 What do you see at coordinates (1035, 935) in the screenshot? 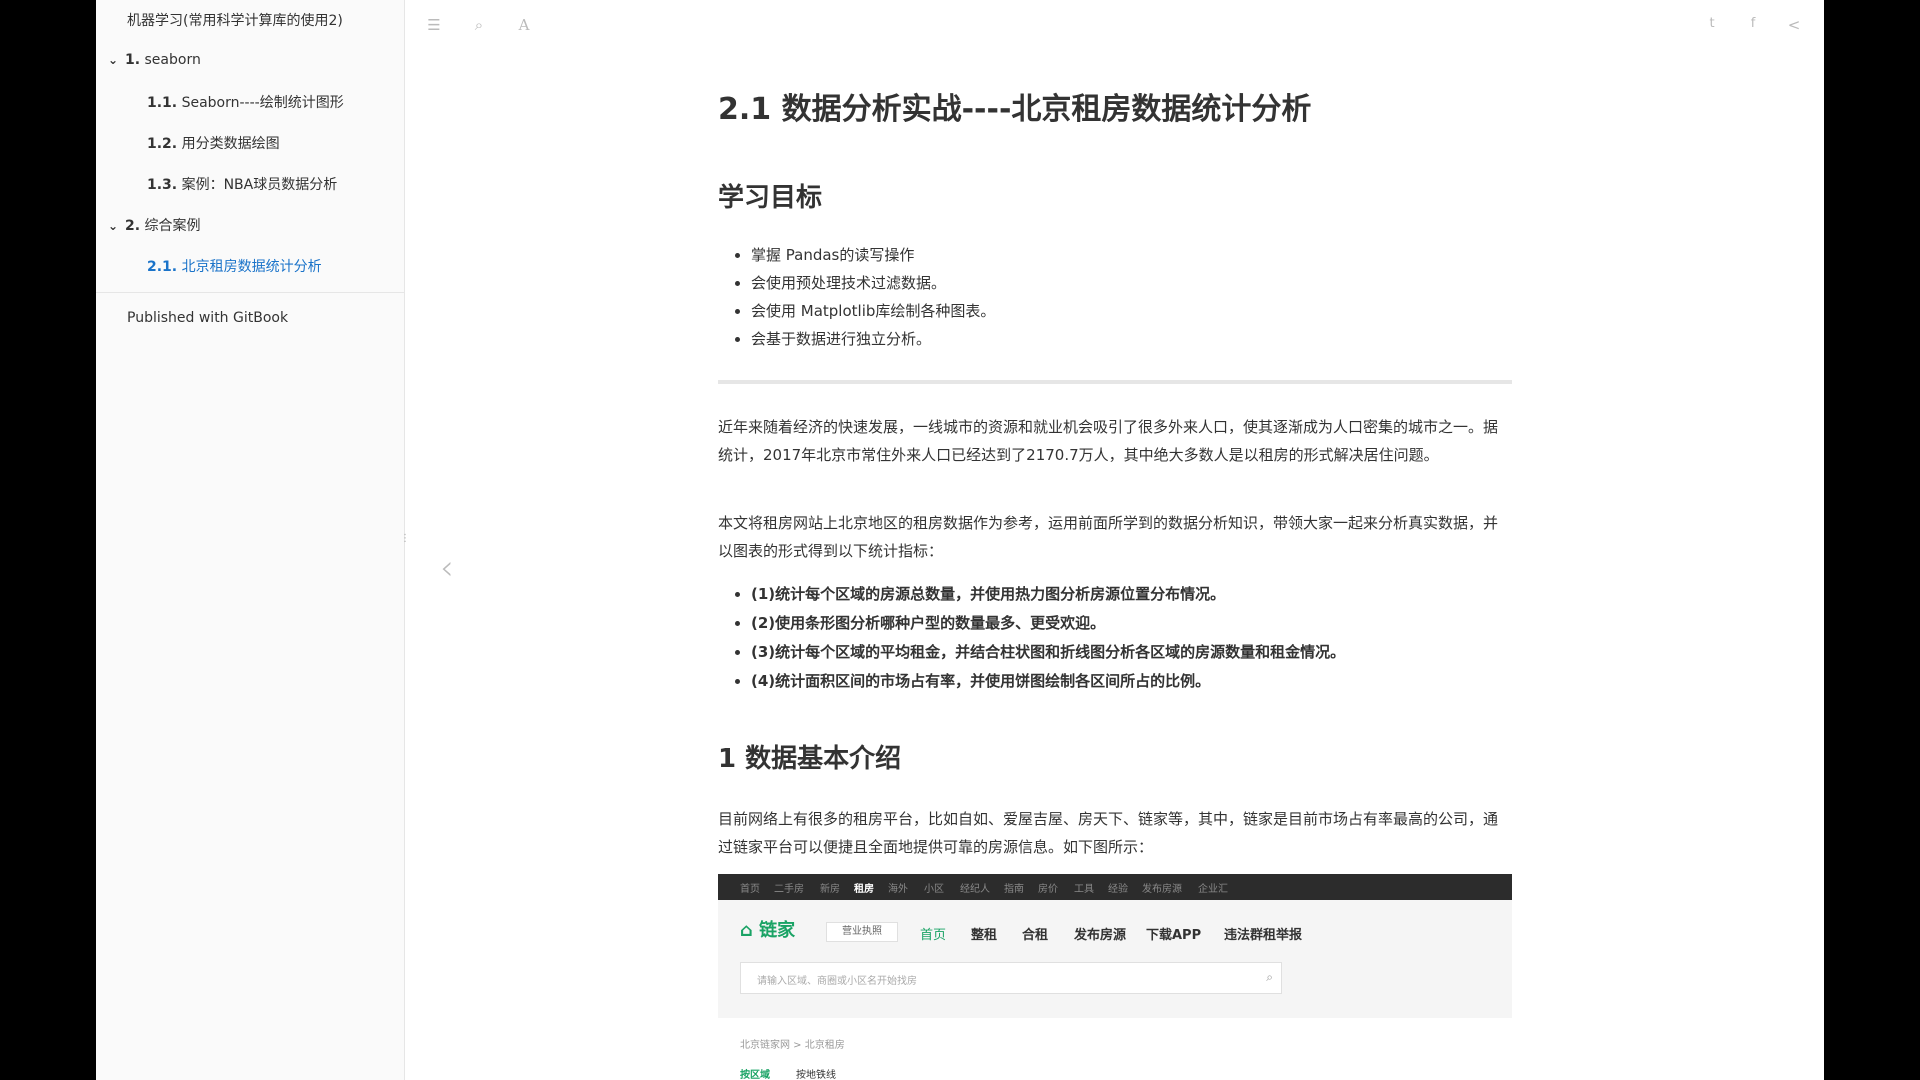
I see `embedded-main-nav-item: 合租` at bounding box center [1035, 935].